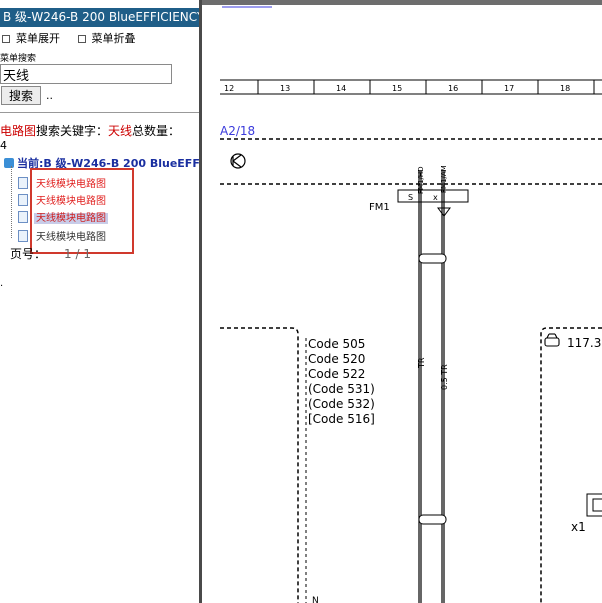  What do you see at coordinates (72, 131) in the screenshot?
I see `result-keyword-label: 搜索关键字：` at bounding box center [72, 131].